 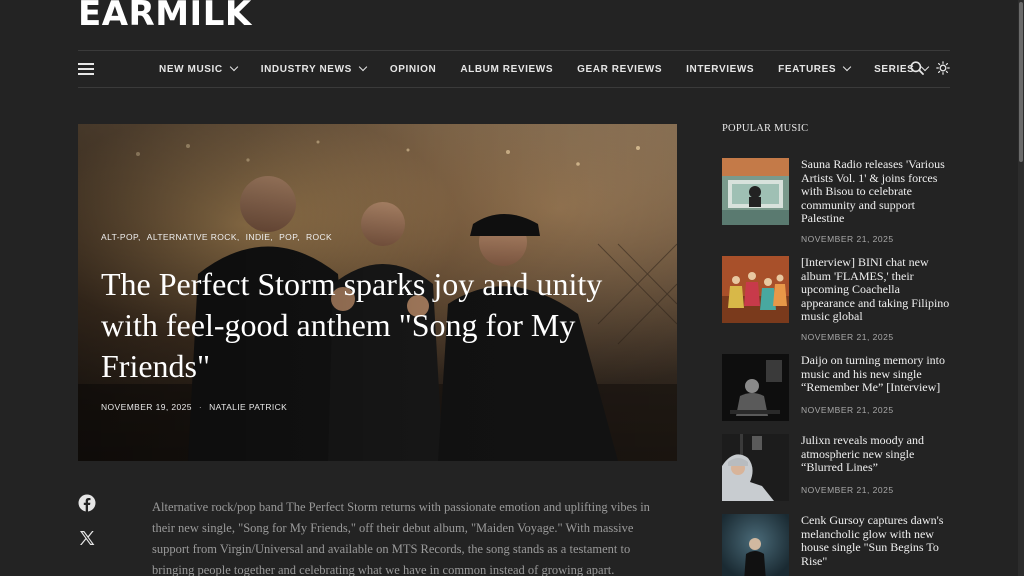 What do you see at coordinates (765, 128) in the screenshot?
I see `sidebar-heading: POPULAR MUSIC` at bounding box center [765, 128].